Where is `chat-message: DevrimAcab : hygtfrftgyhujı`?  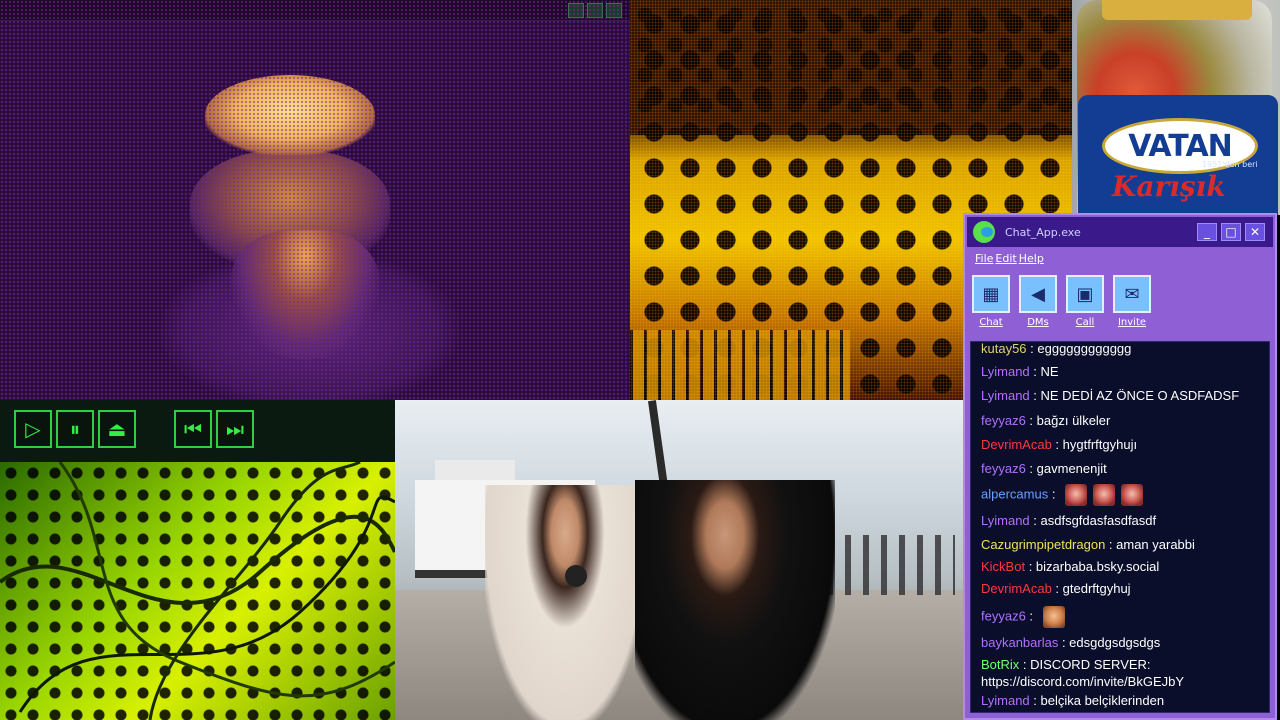 chat-message: DevrimAcab : hygtfrftgyhujı is located at coordinates (1122, 444).